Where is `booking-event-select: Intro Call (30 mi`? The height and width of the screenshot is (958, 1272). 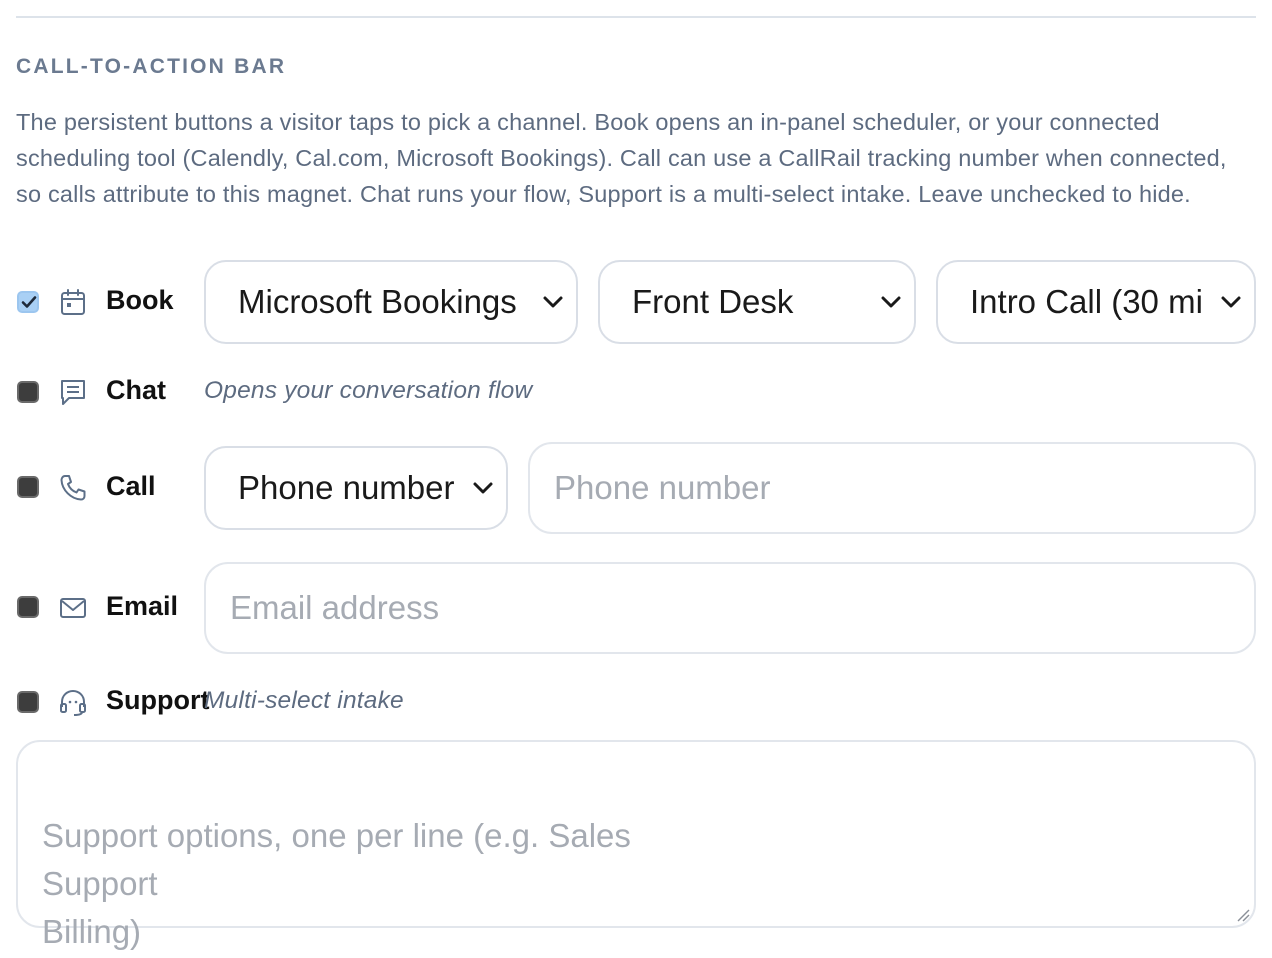
booking-event-select: Intro Call (30 mi is located at coordinates (1096, 302).